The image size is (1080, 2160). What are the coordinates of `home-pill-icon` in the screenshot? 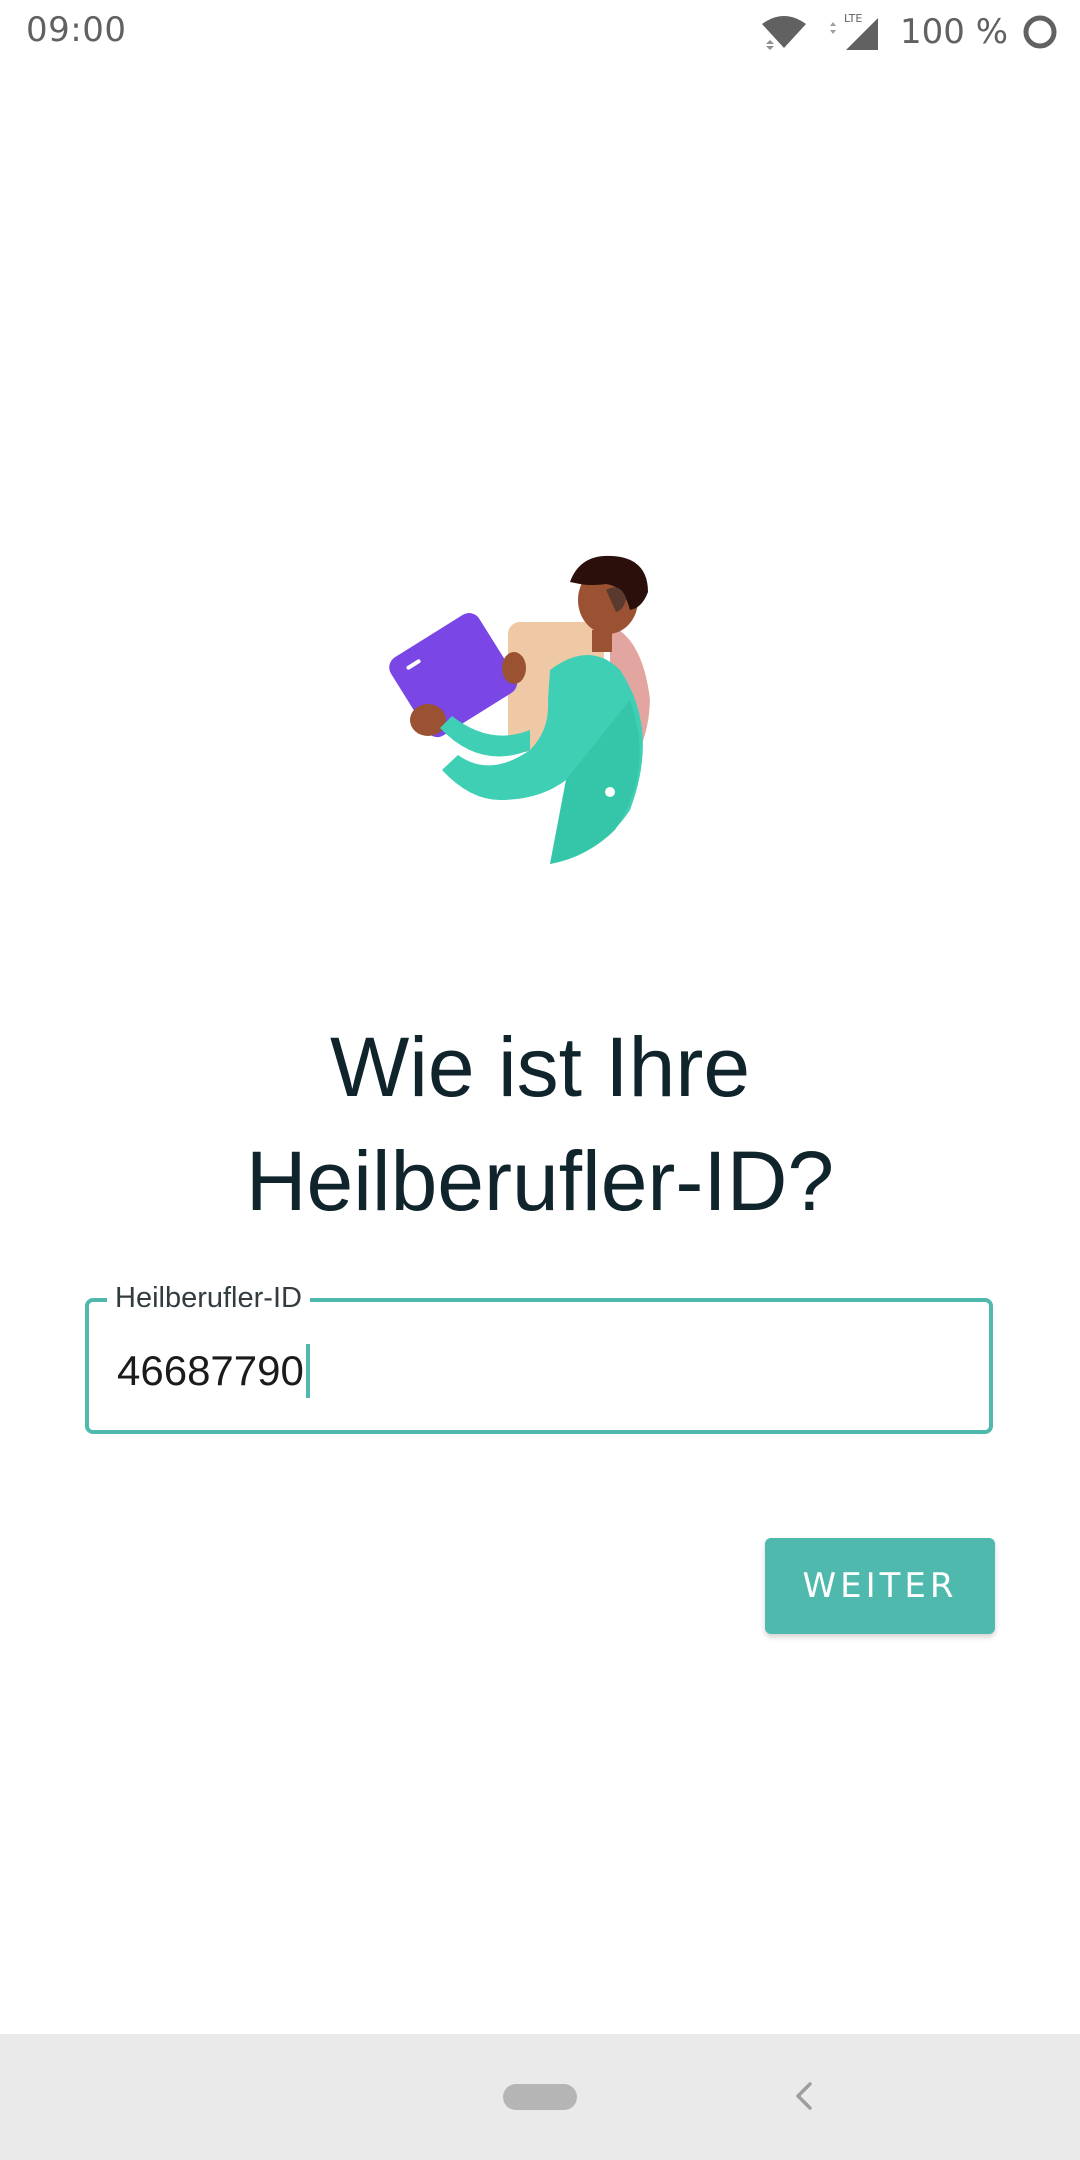 It's located at (540, 2097).